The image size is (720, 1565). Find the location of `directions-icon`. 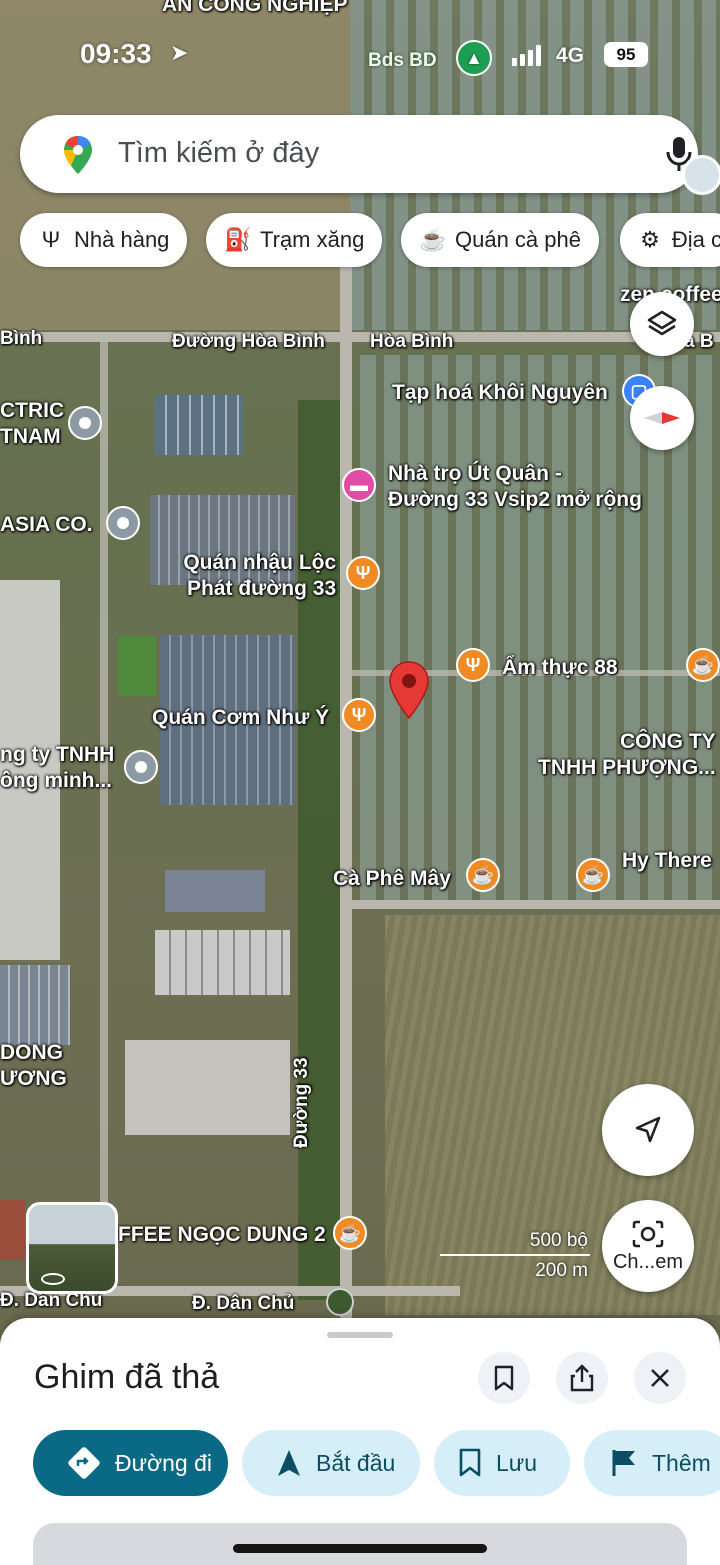

directions-icon is located at coordinates (84, 1463).